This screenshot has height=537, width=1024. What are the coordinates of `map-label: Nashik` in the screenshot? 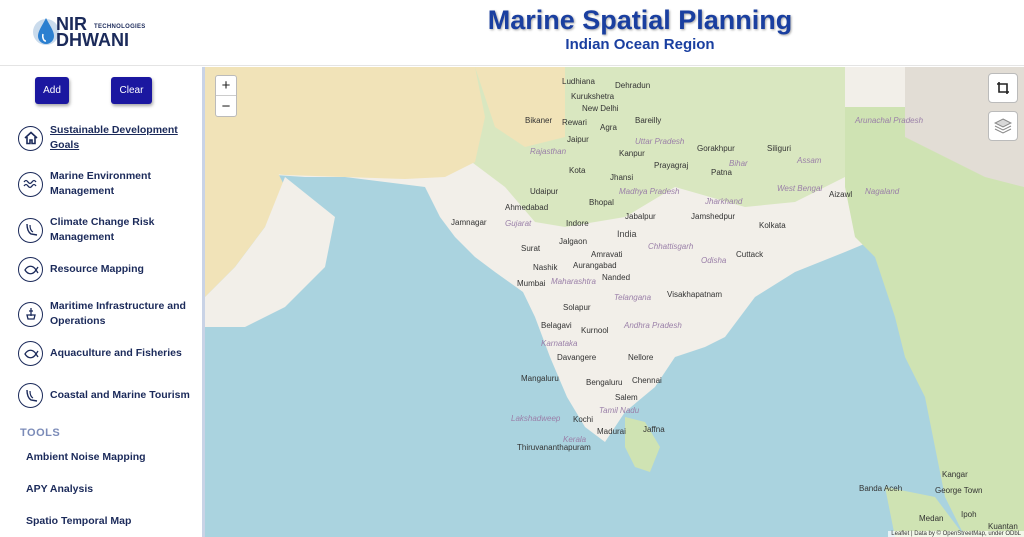 It's located at (545, 267).